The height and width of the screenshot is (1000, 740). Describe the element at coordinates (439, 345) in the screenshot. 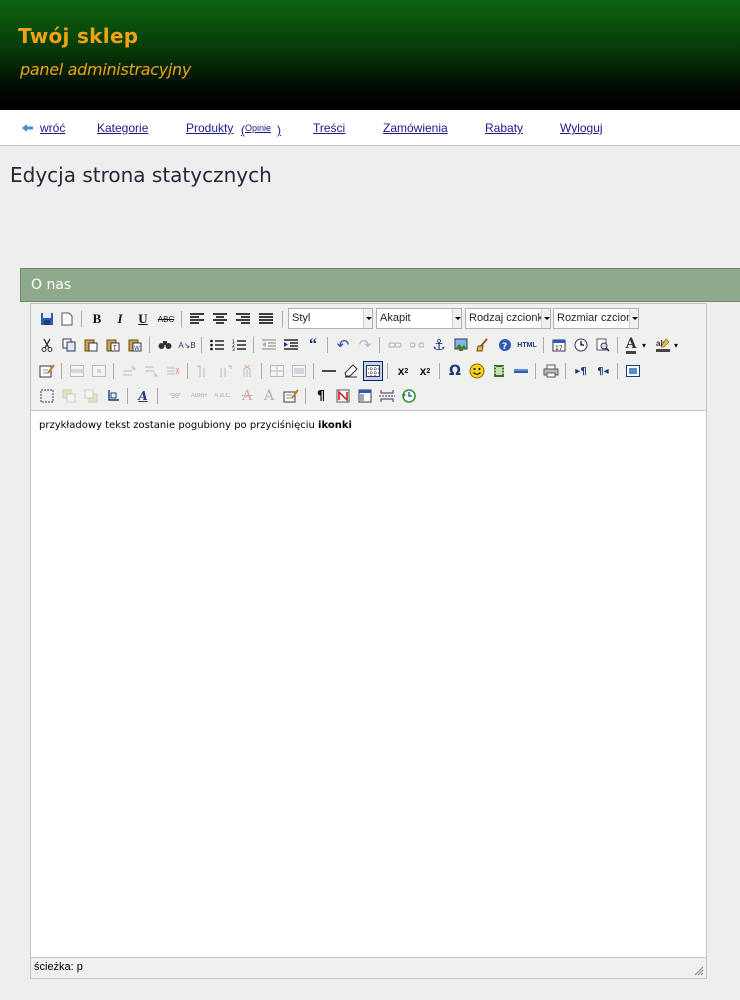

I see `anchor-icon: ⚓` at that location.